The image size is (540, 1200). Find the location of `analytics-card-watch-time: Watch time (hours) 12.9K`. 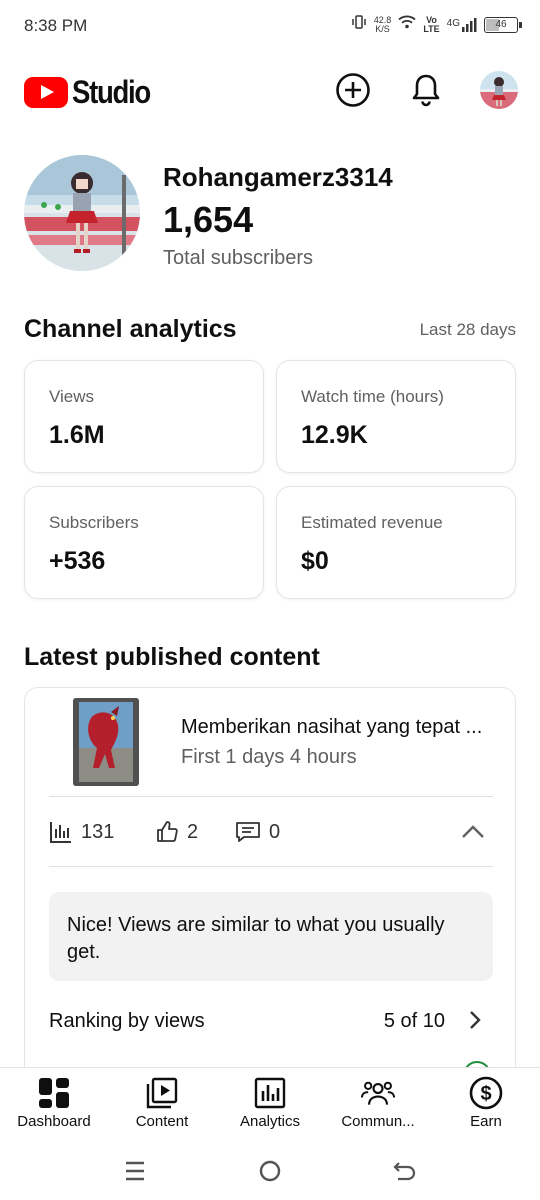

analytics-card-watch-time: Watch time (hours) 12.9K is located at coordinates (396, 416).